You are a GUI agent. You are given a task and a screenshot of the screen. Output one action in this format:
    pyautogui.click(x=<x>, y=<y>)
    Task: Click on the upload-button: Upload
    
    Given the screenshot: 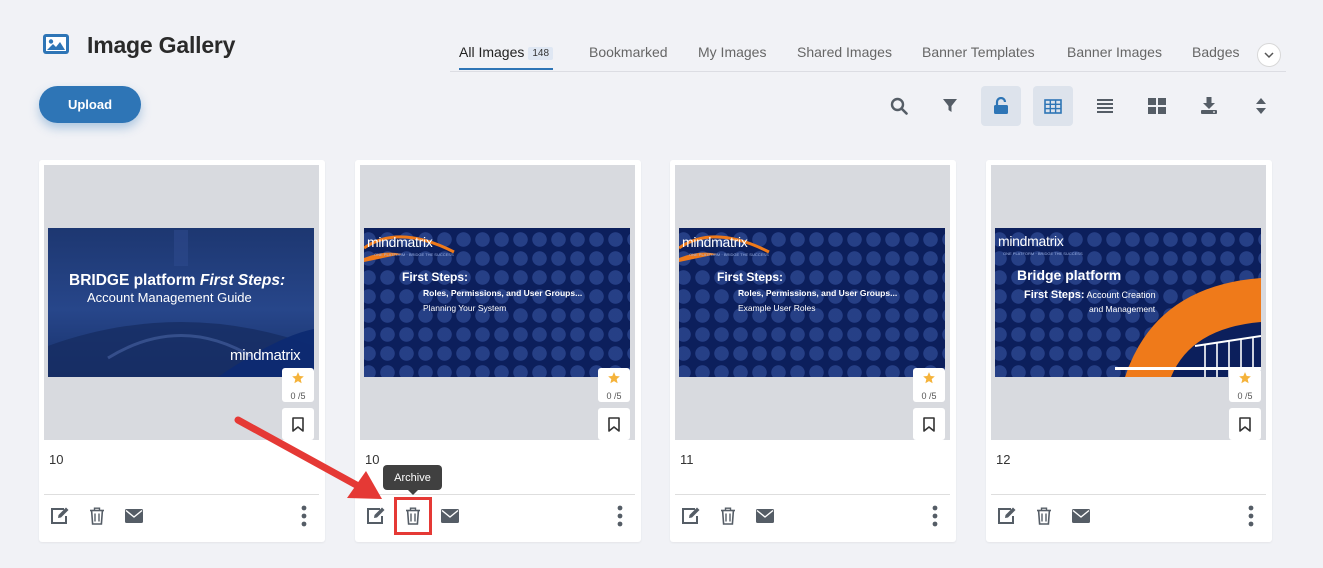 What is the action you would take?
    pyautogui.click(x=90, y=104)
    